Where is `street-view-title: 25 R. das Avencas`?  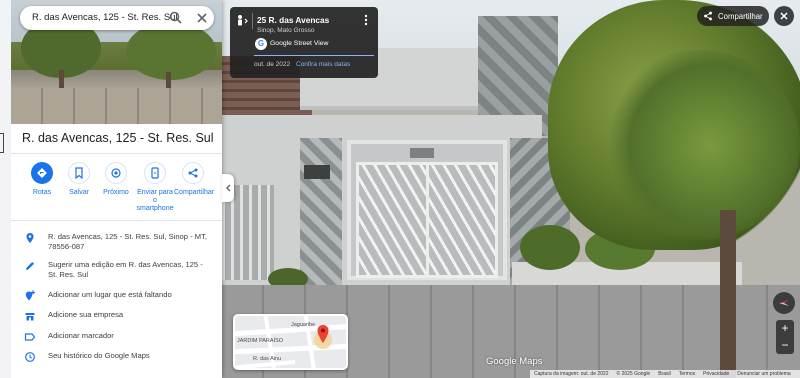
street-view-title: 25 R. das Avencas is located at coordinates (293, 20).